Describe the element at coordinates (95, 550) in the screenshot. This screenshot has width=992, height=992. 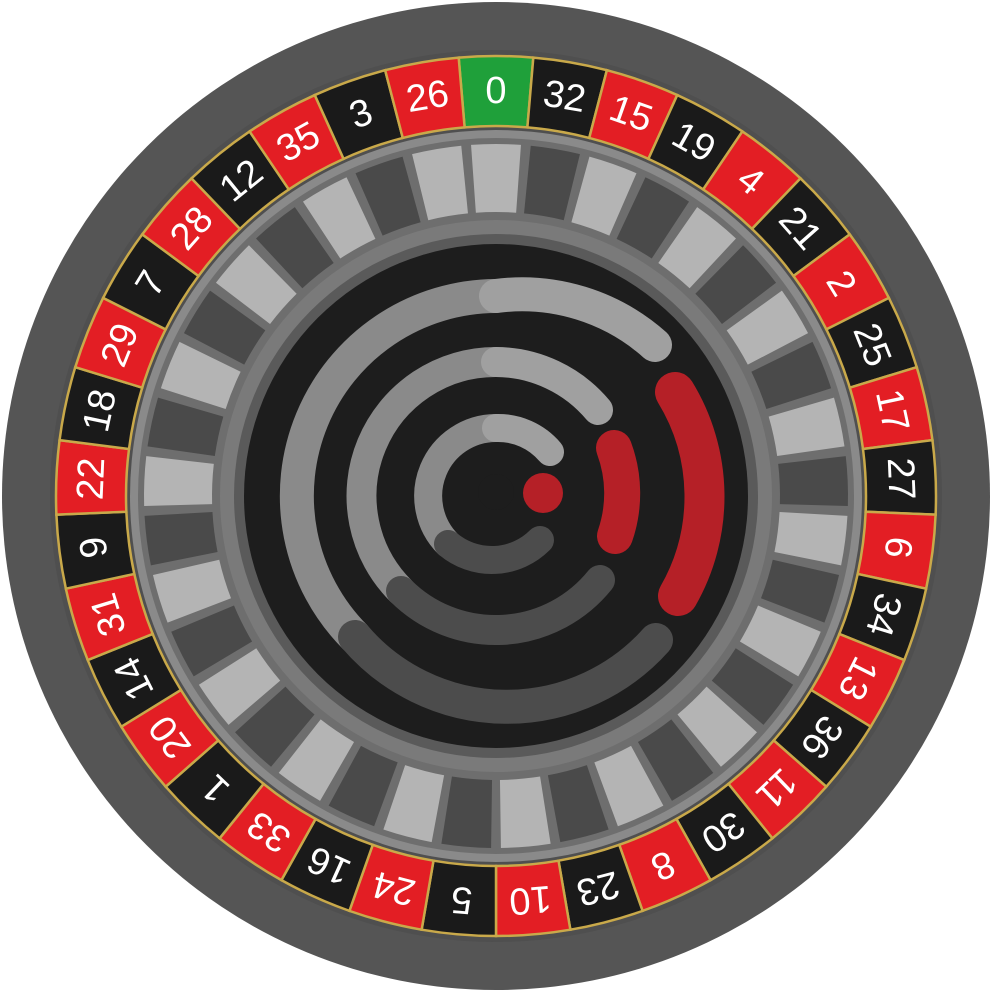
I see `pocket-9: 9` at that location.